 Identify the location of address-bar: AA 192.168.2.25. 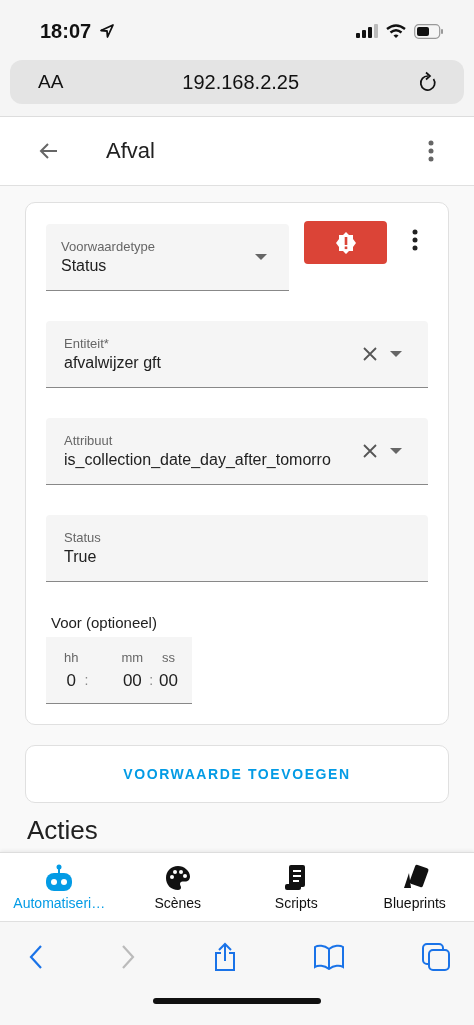
(237, 82).